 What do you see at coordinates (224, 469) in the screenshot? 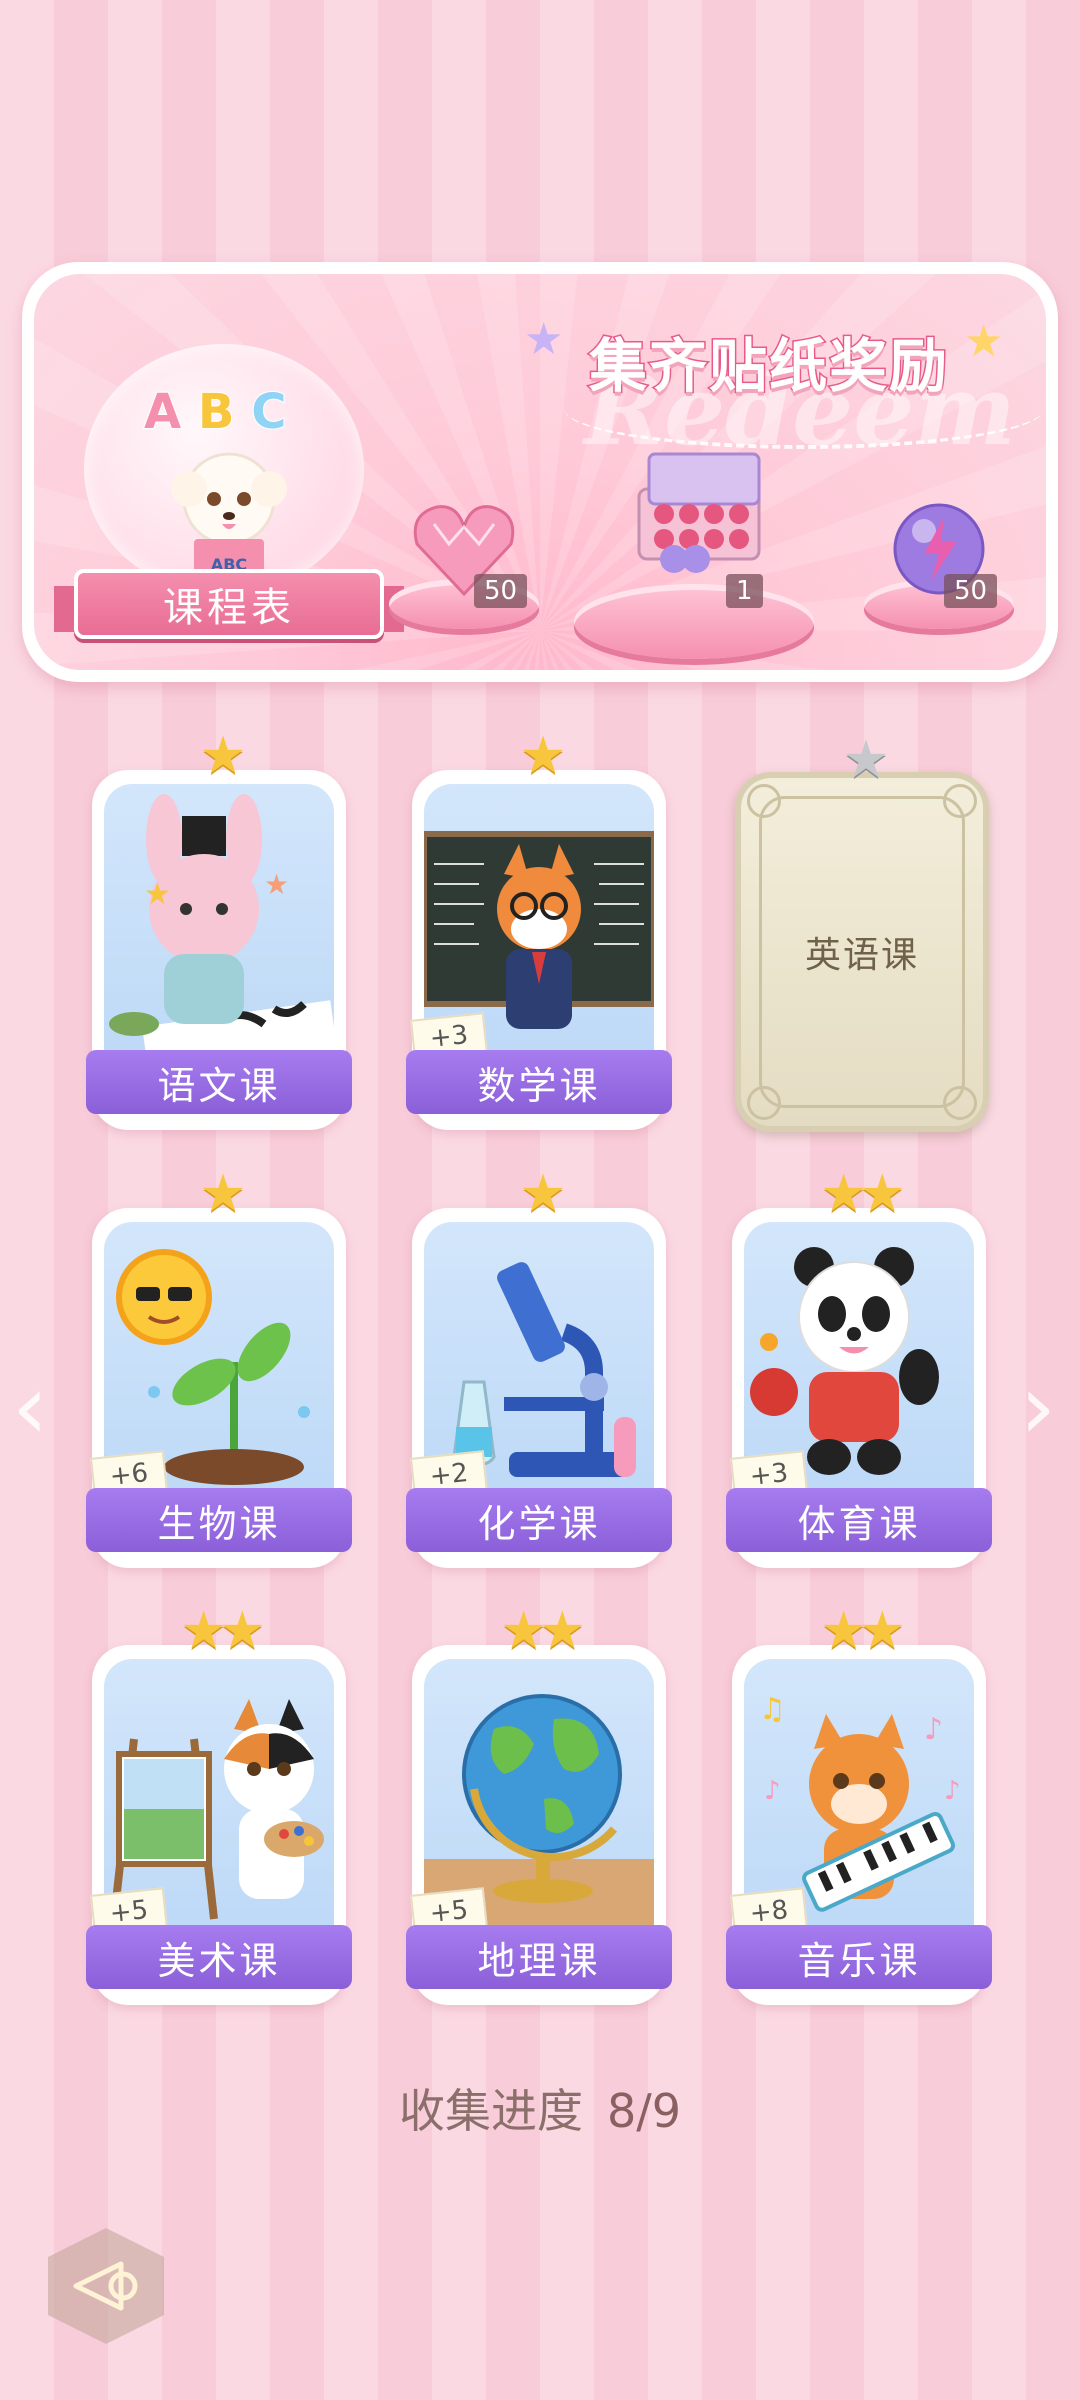
I see `schedule-bubble: A B C ABC` at bounding box center [224, 469].